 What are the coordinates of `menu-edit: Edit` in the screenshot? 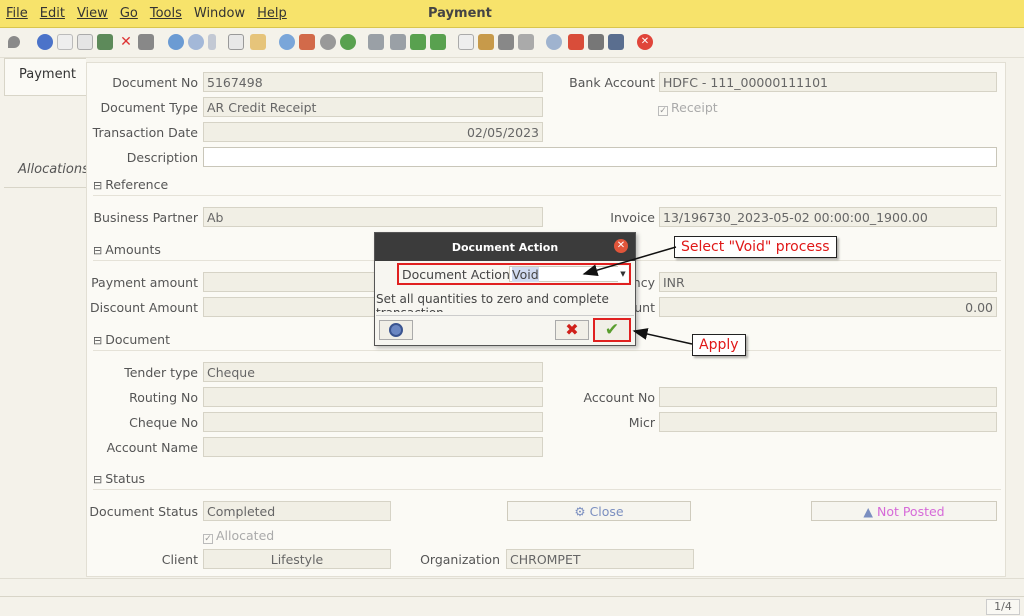 It's located at (52, 13).